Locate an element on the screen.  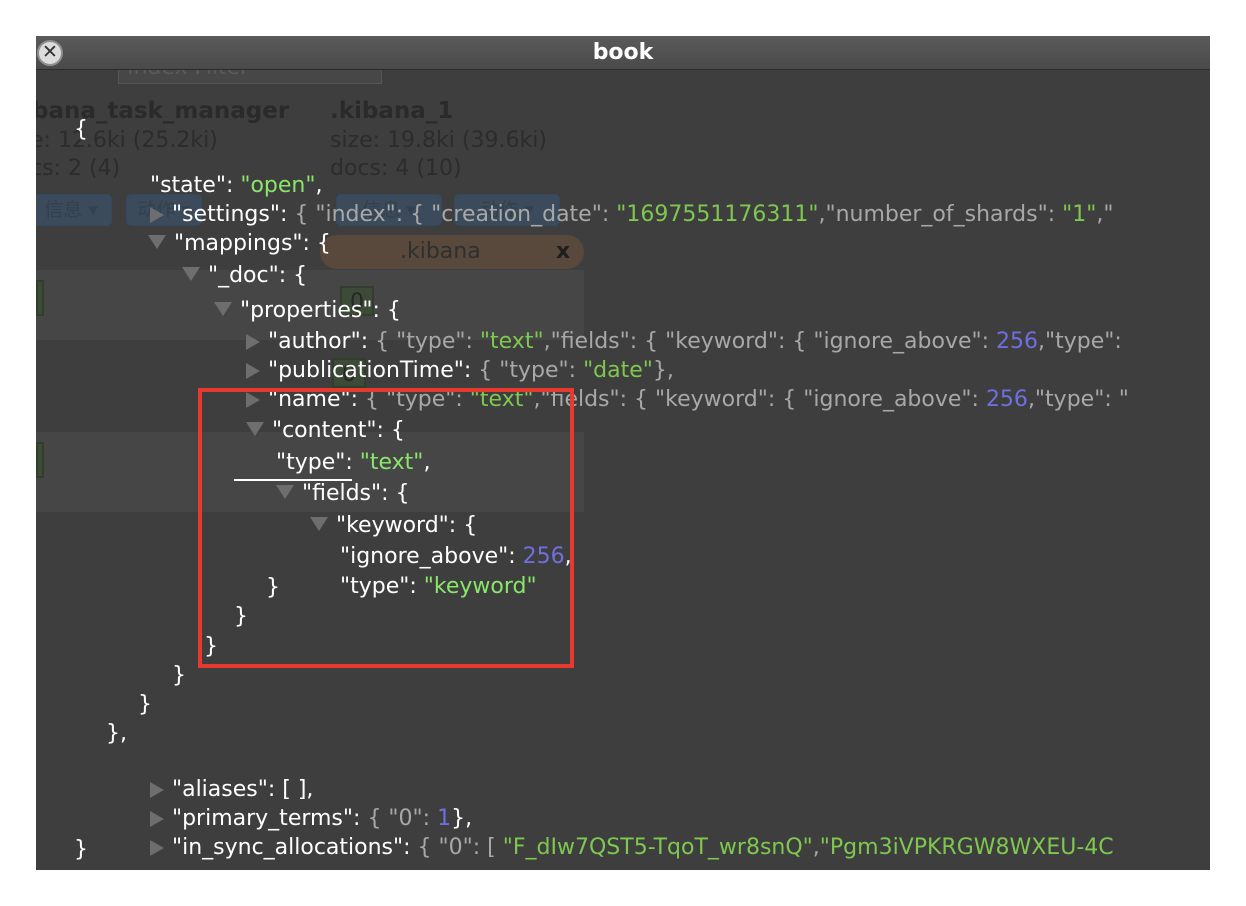
key-in-sync: "in_sync_allocations" is located at coordinates (287, 847).